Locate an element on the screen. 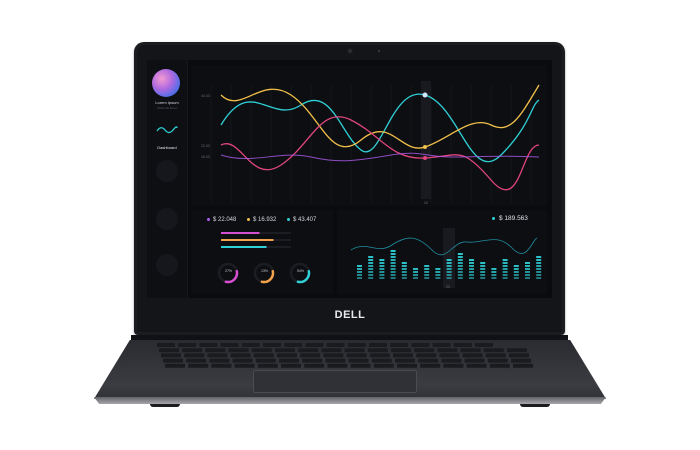  webcam-icon is located at coordinates (350, 51).